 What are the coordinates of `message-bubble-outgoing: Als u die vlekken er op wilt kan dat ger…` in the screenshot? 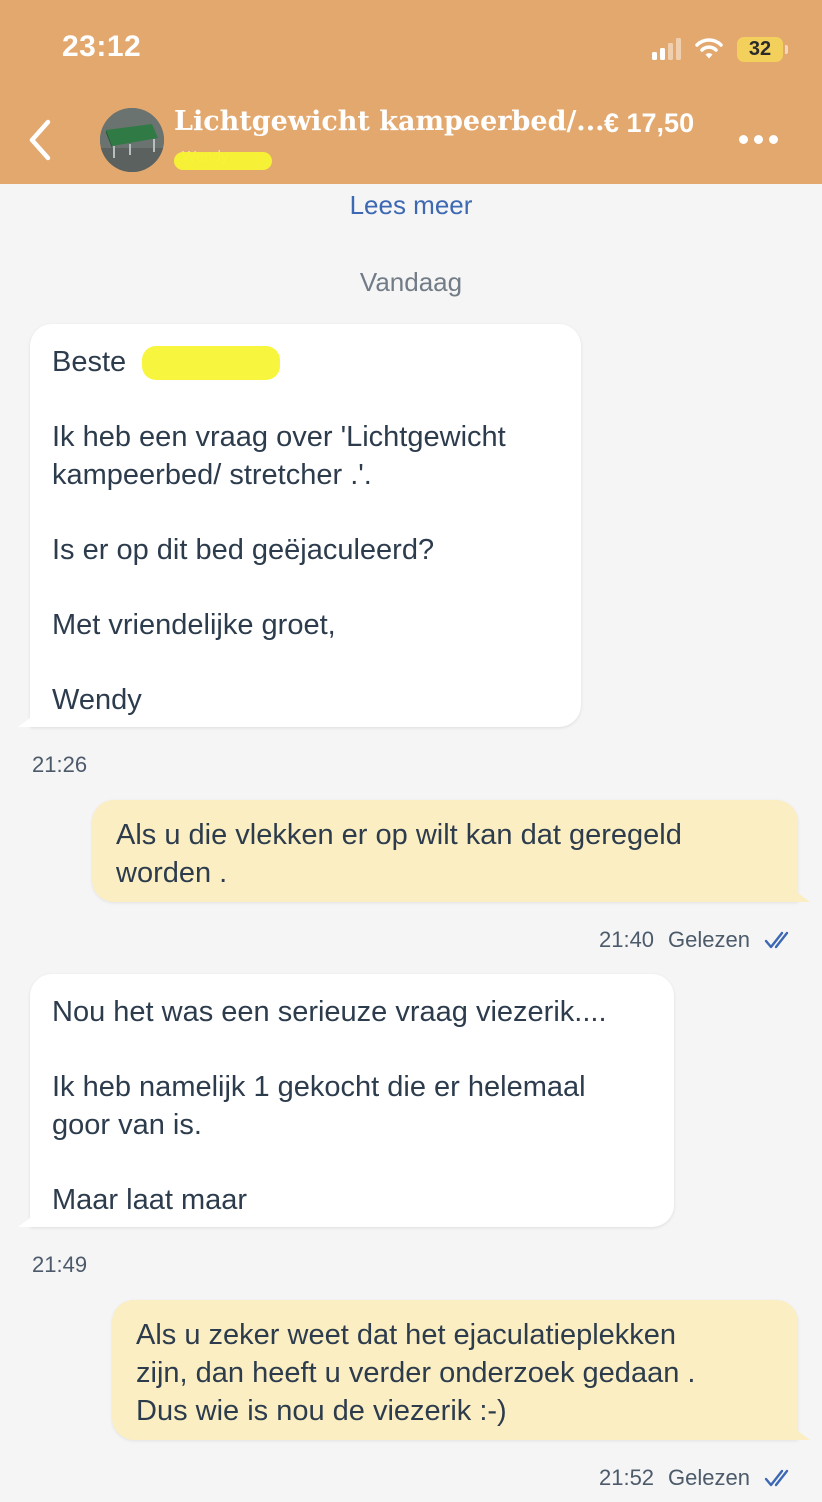 It's located at (451, 851).